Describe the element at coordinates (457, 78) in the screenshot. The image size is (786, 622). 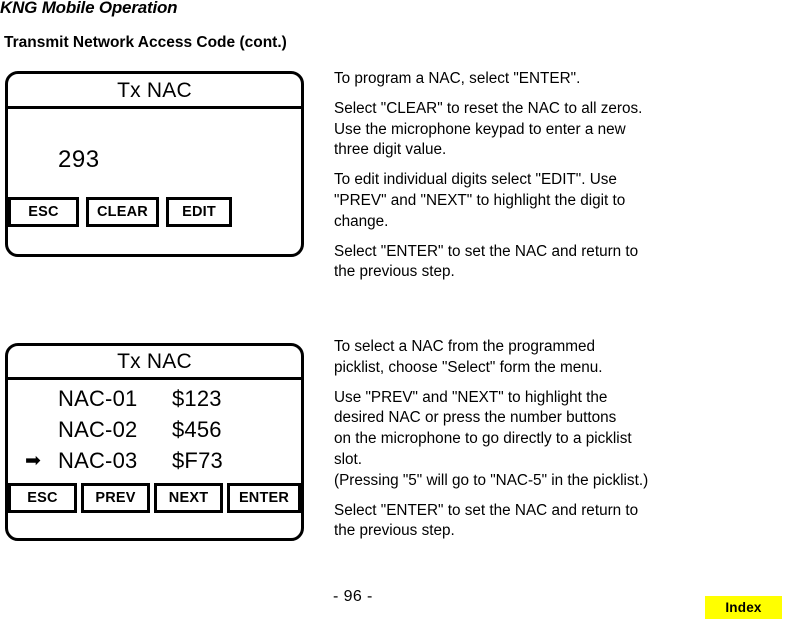
I see `instruction-paragraph: To program a NAC, select "ENTER".` at that location.